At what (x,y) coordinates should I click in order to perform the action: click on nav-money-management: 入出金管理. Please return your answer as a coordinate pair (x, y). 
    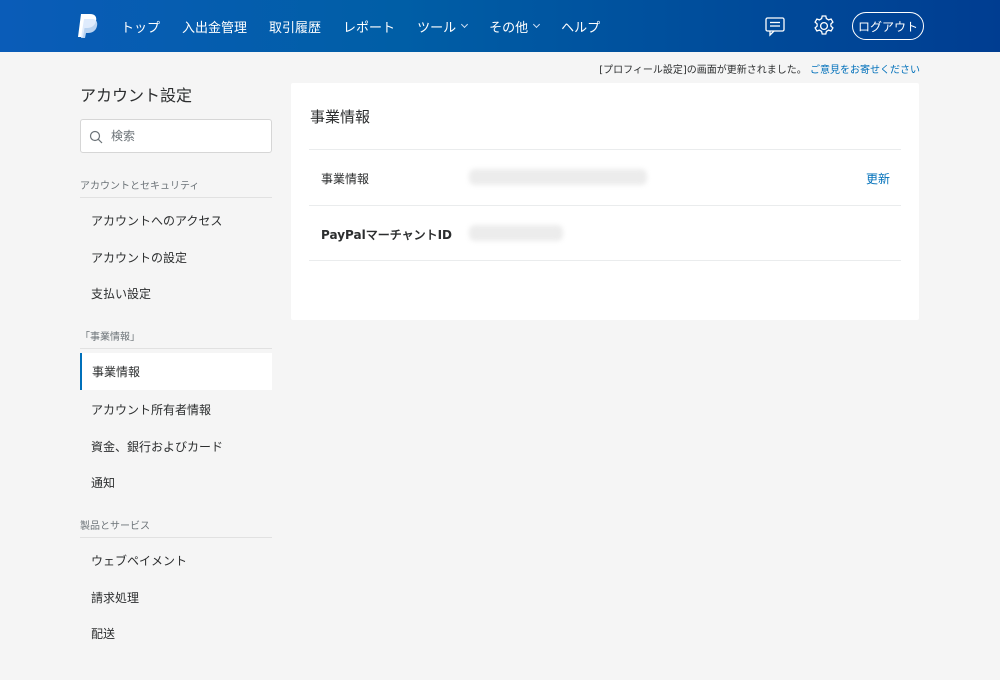
    Looking at the image, I should click on (214, 26).